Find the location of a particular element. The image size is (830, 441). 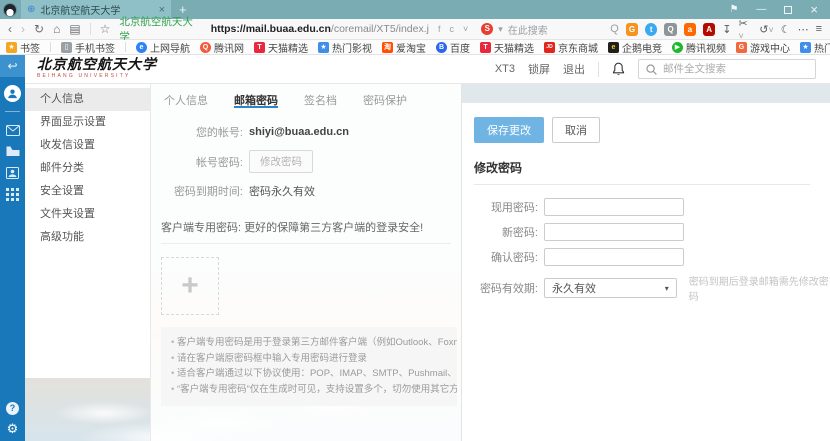

translate-icon: c is located at coordinates (451, 29).